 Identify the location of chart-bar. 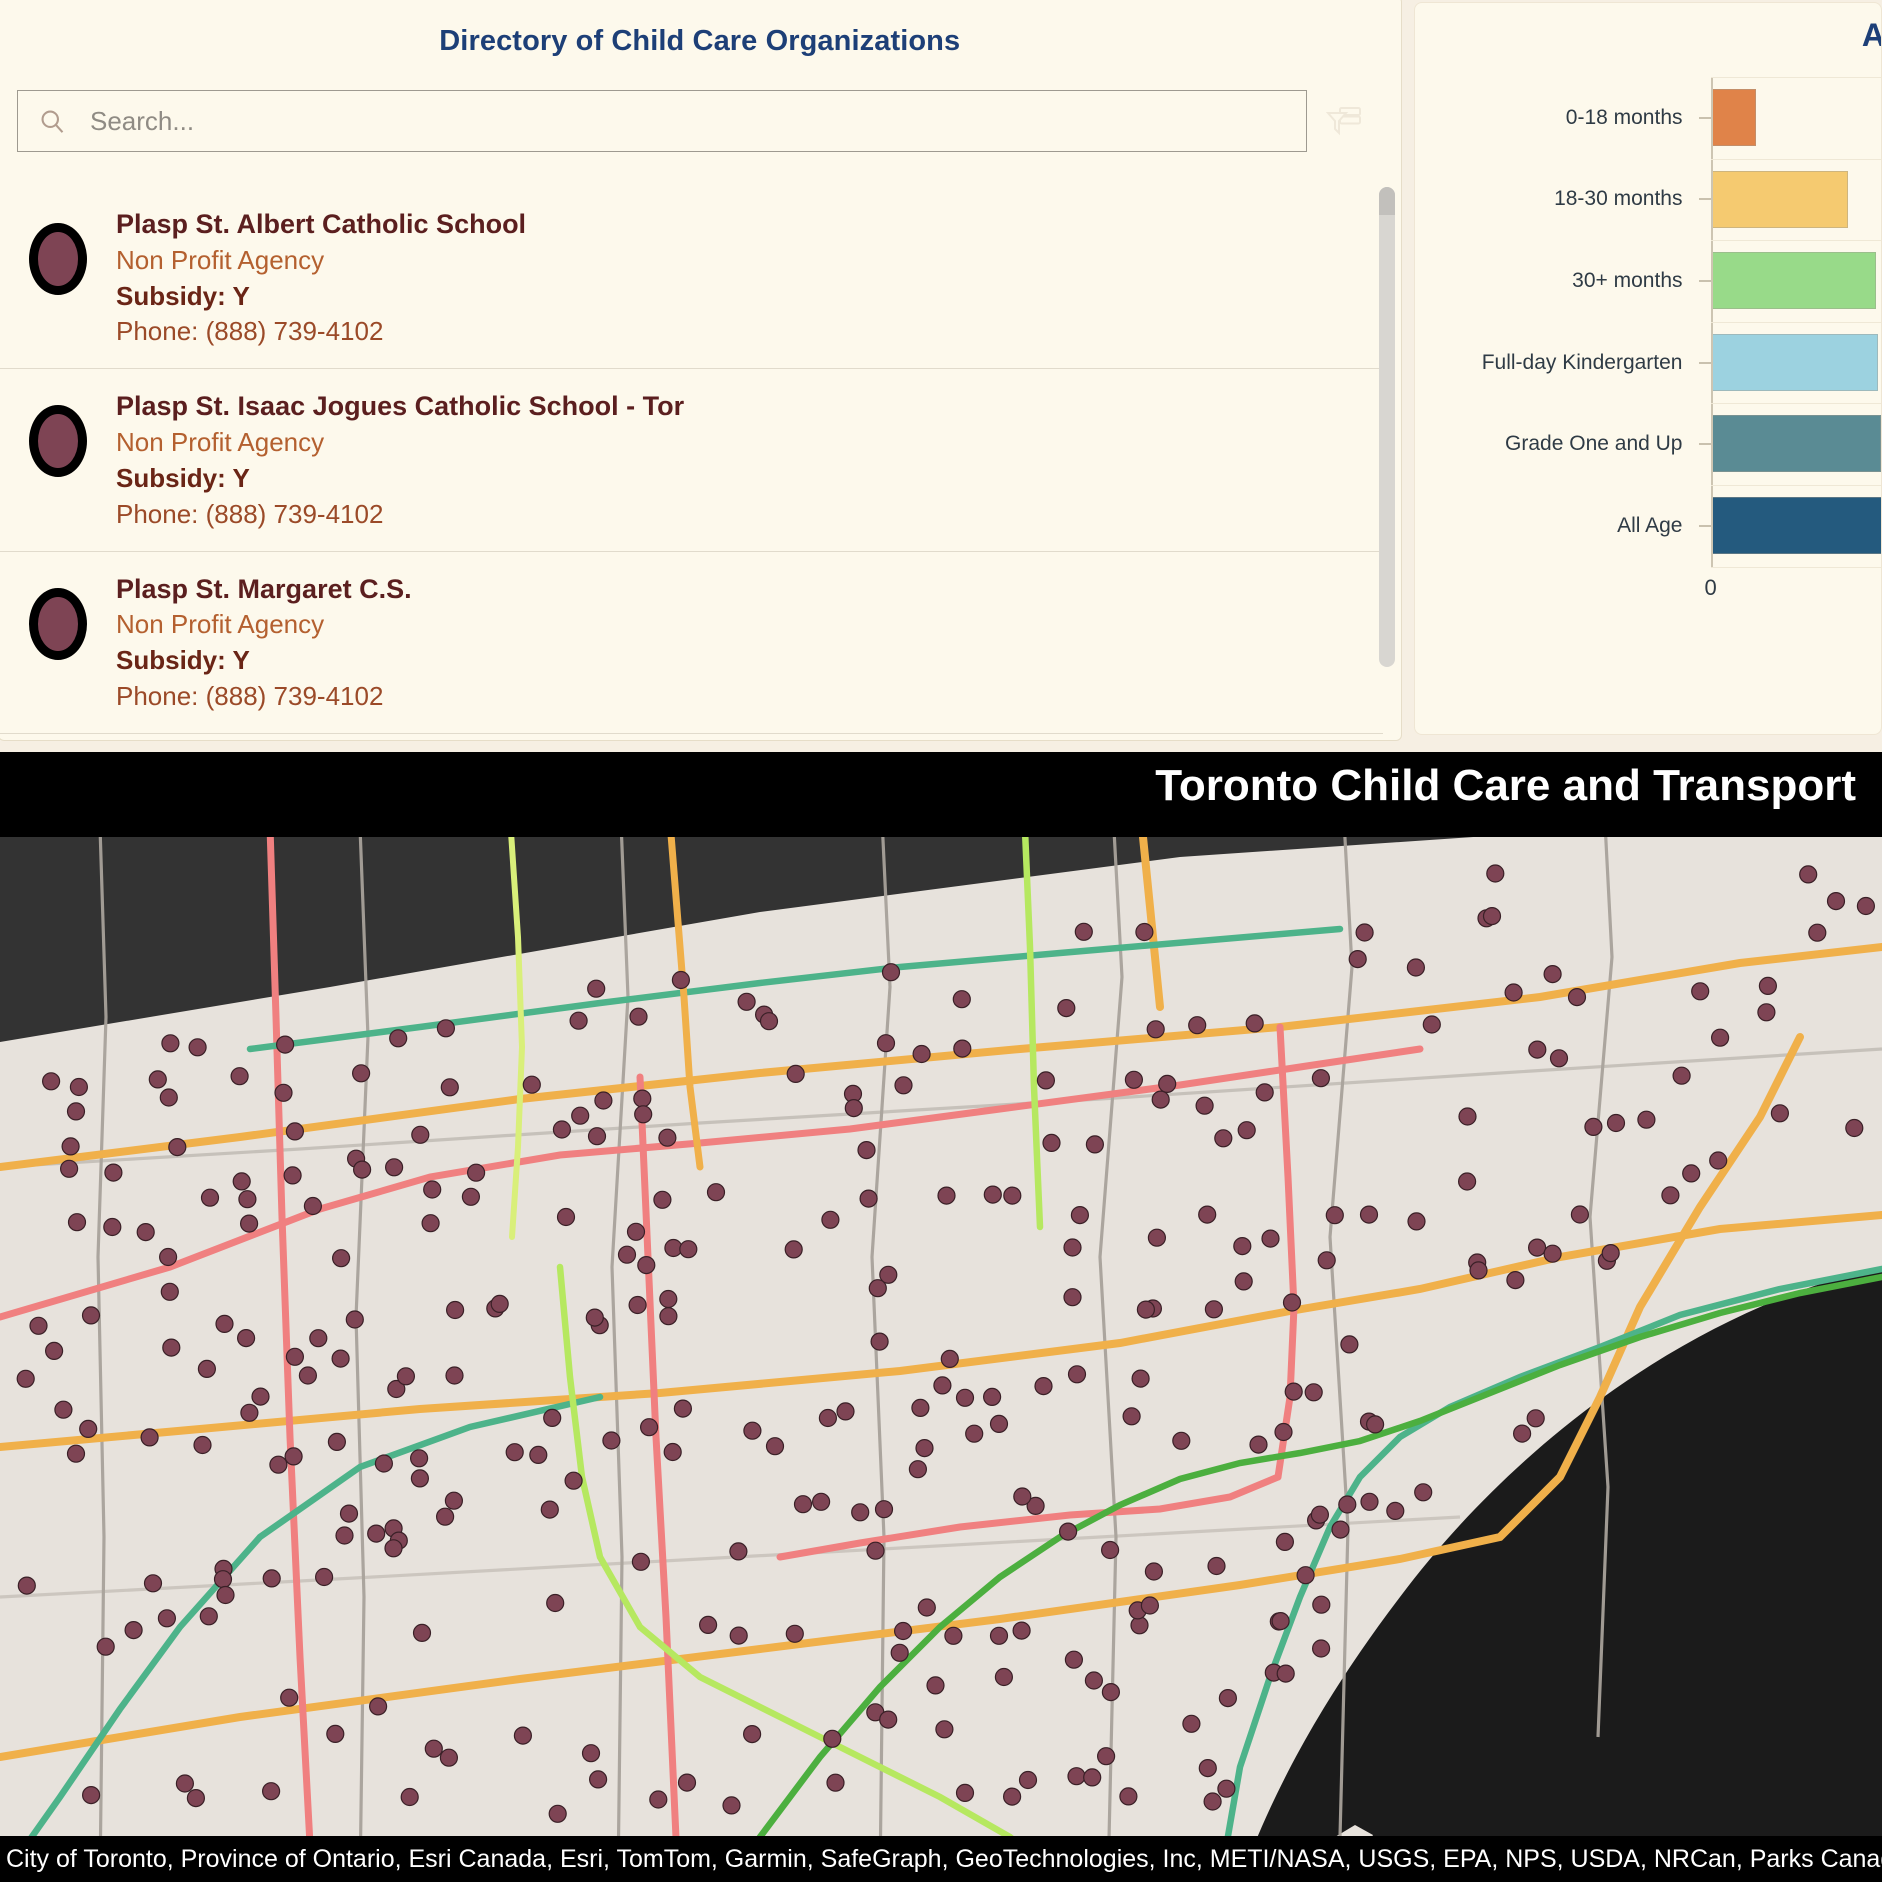
(1793, 281).